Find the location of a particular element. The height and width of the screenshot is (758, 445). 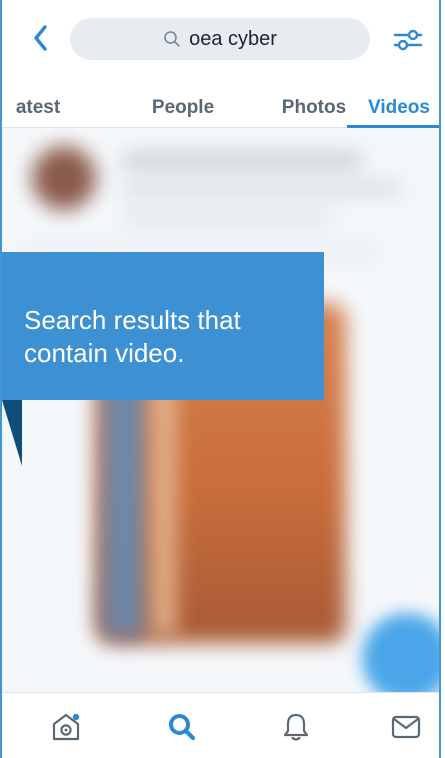

nav-notifications is located at coordinates (296, 727).